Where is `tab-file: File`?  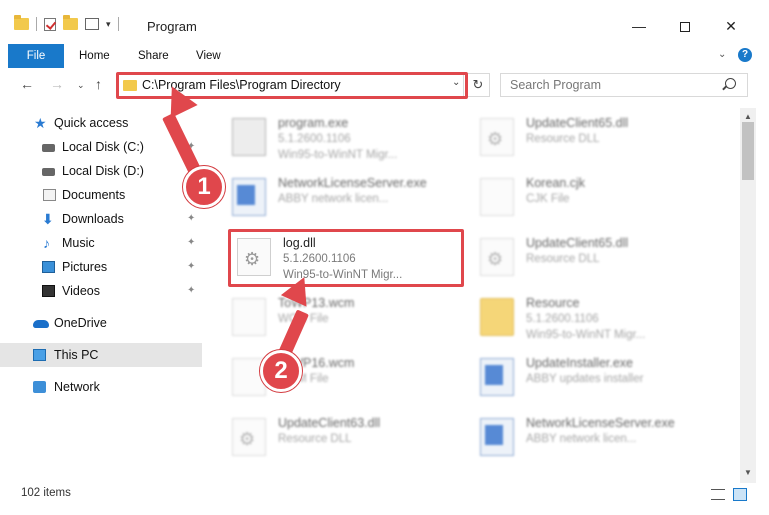 tab-file: File is located at coordinates (36, 56).